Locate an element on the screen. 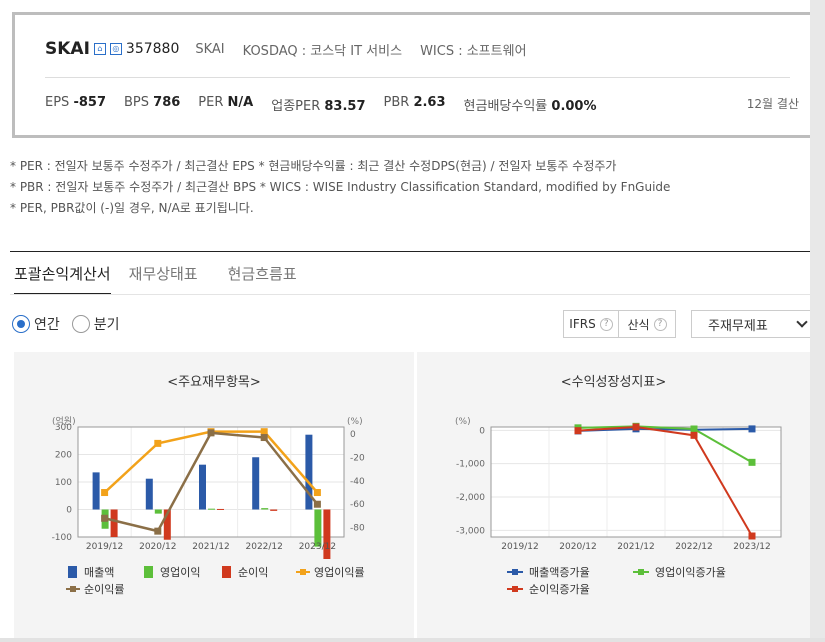 The width and height of the screenshot is (825, 642). tab-cash-flow: 현금흐름표 is located at coordinates (262, 279).